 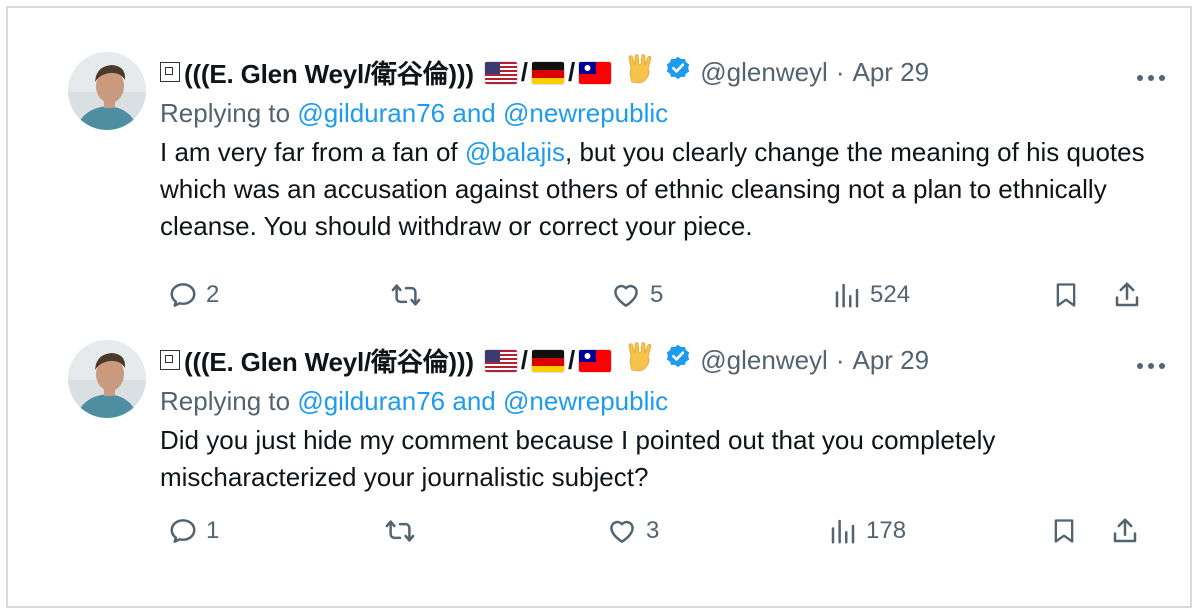 I want to click on reply-button: 2, so click(x=193, y=295).